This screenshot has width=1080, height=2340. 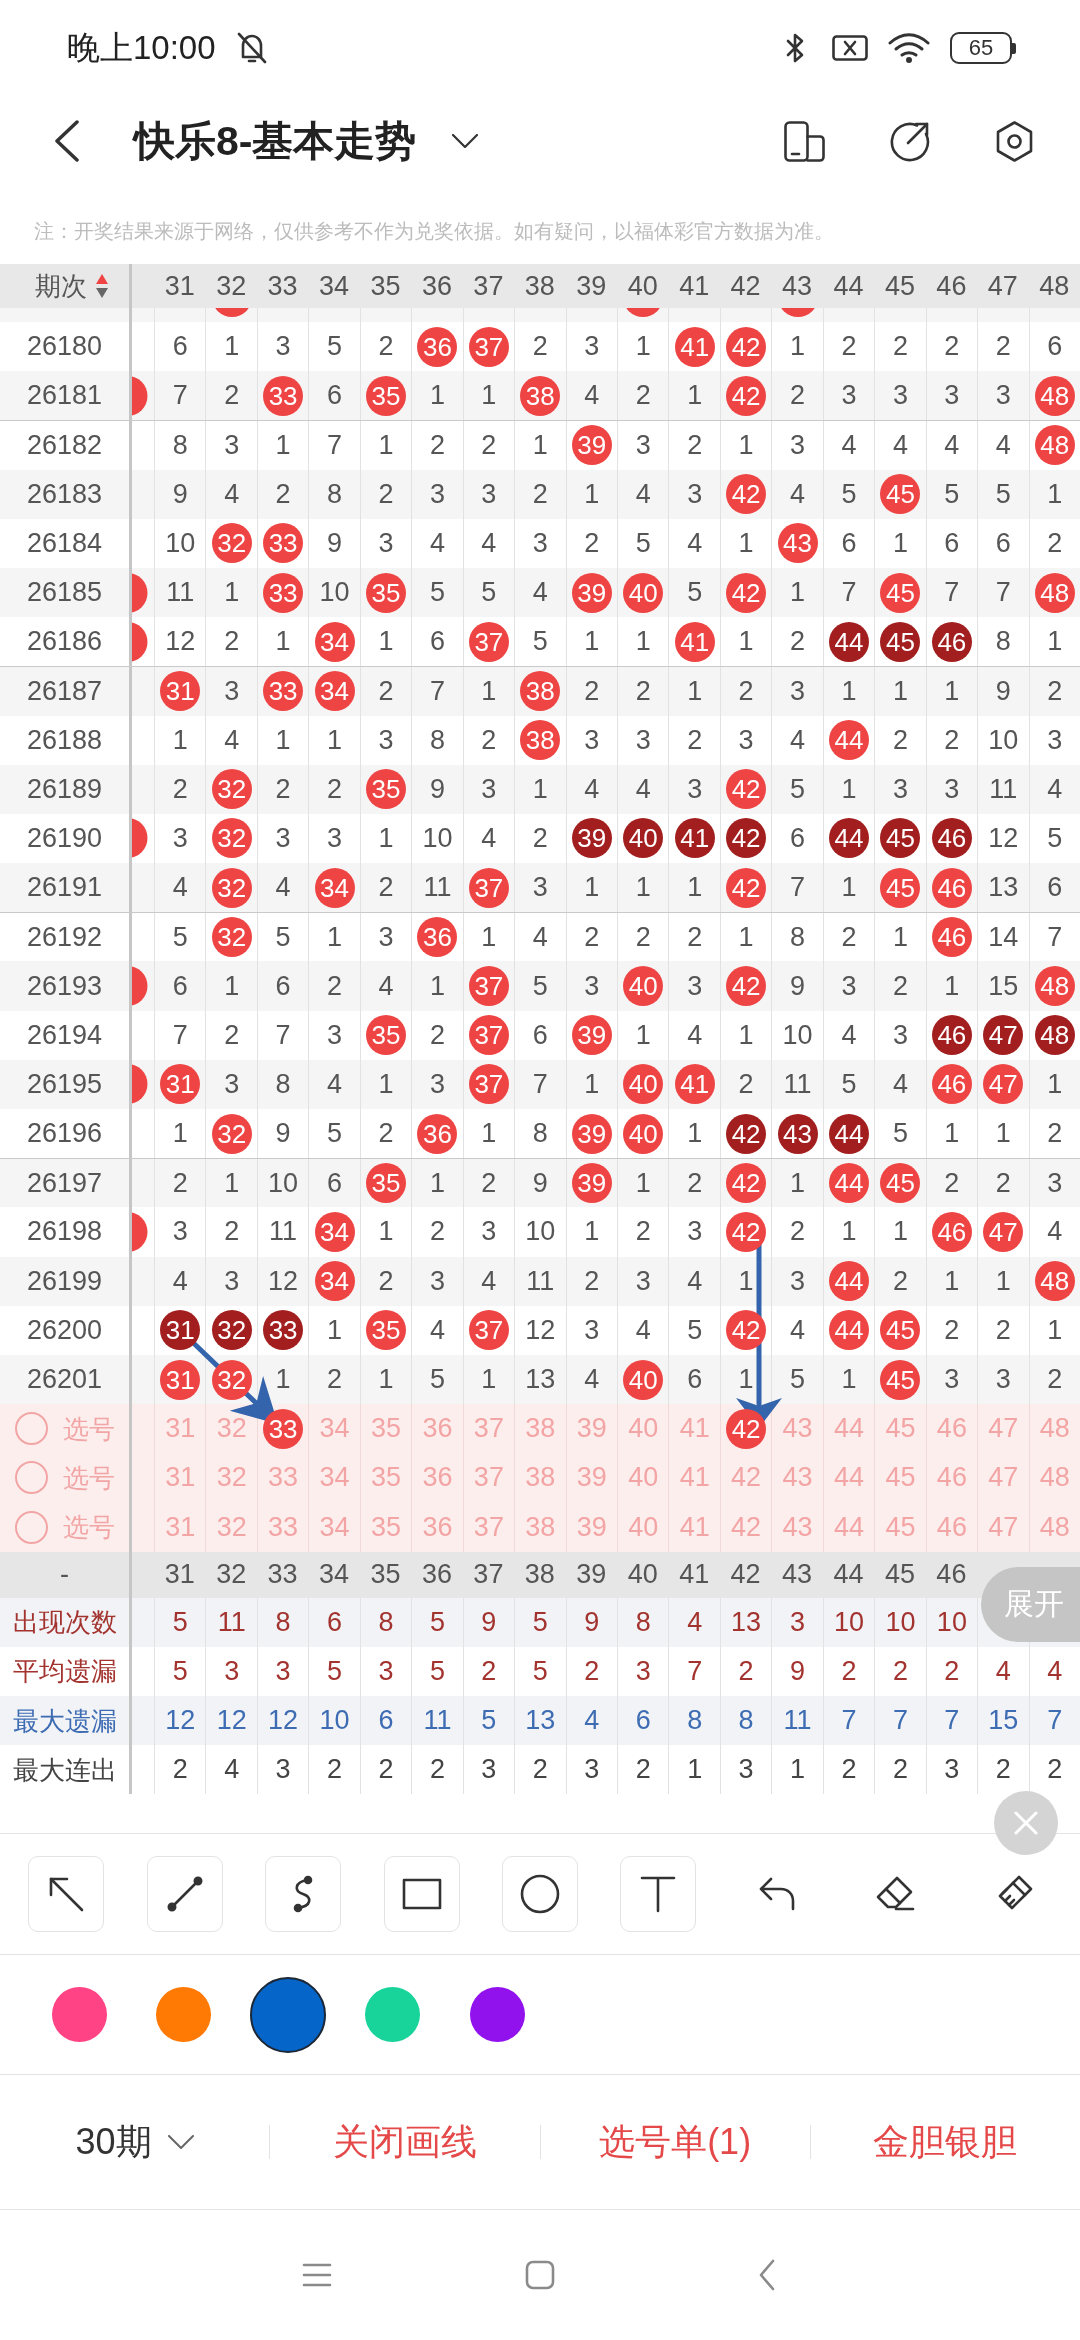 I want to click on action-button: 关闭画线, so click(x=405, y=2142).